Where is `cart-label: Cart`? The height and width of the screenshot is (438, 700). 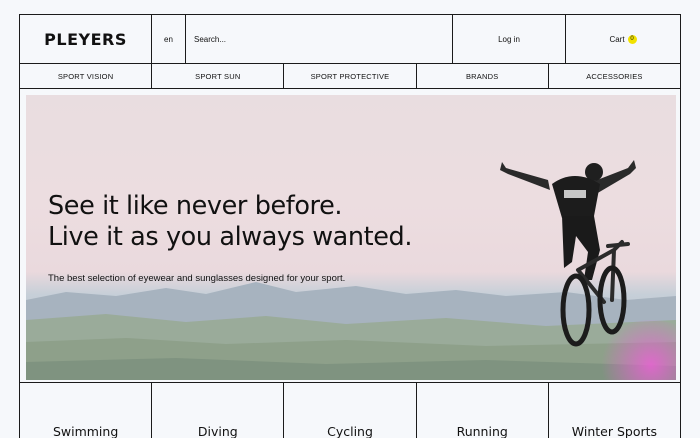
cart-label: Cart is located at coordinates (617, 39).